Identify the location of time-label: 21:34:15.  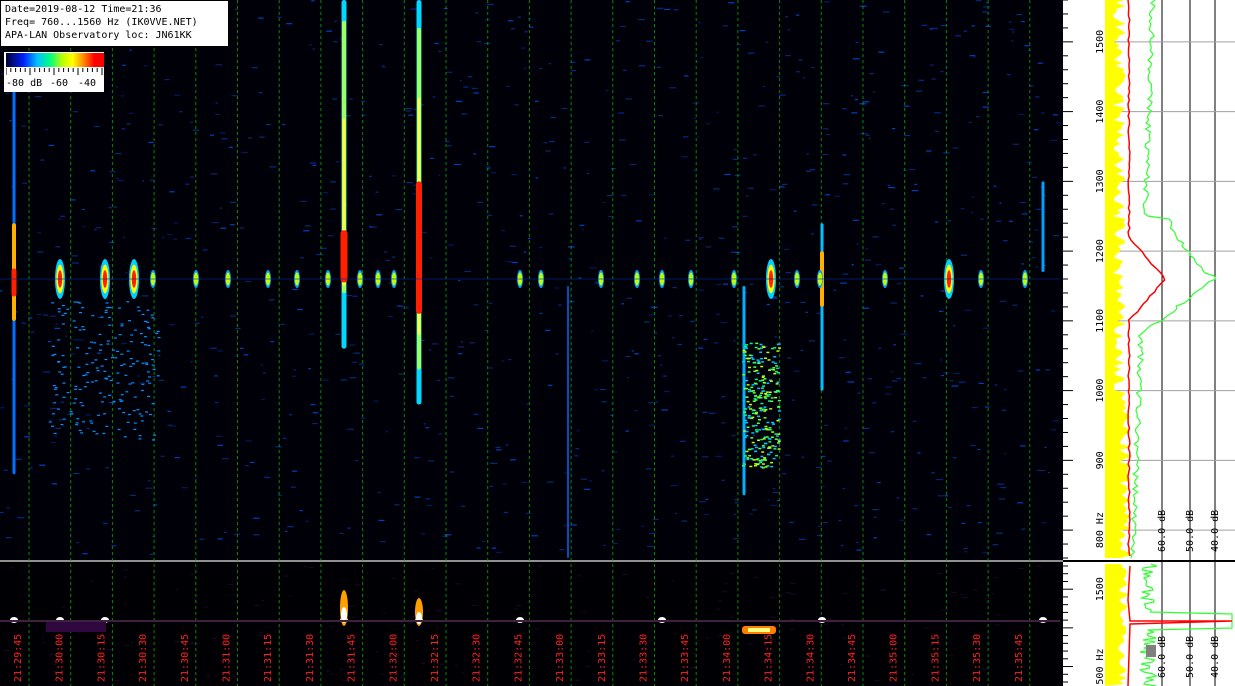
(769, 658).